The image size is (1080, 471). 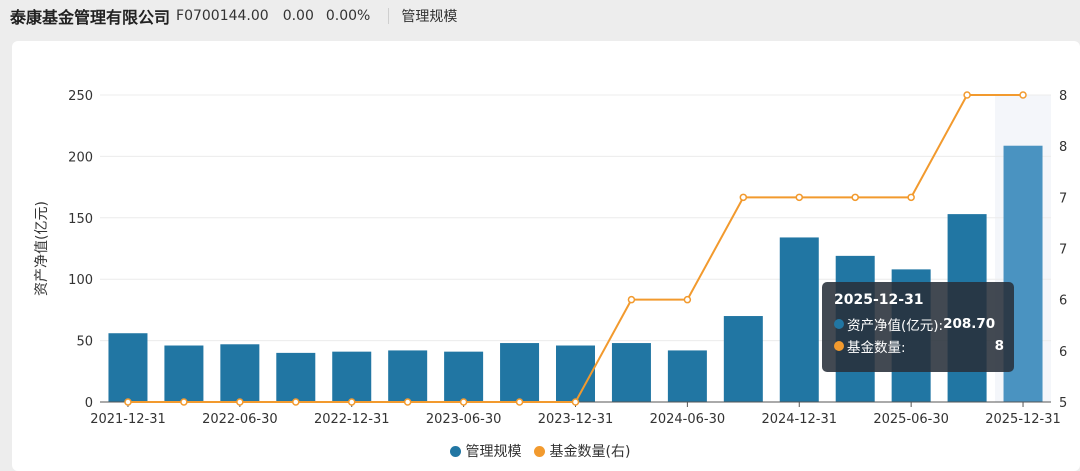 What do you see at coordinates (352, 419) in the screenshot?
I see `x-tick-label: 2022-12-31` at bounding box center [352, 419].